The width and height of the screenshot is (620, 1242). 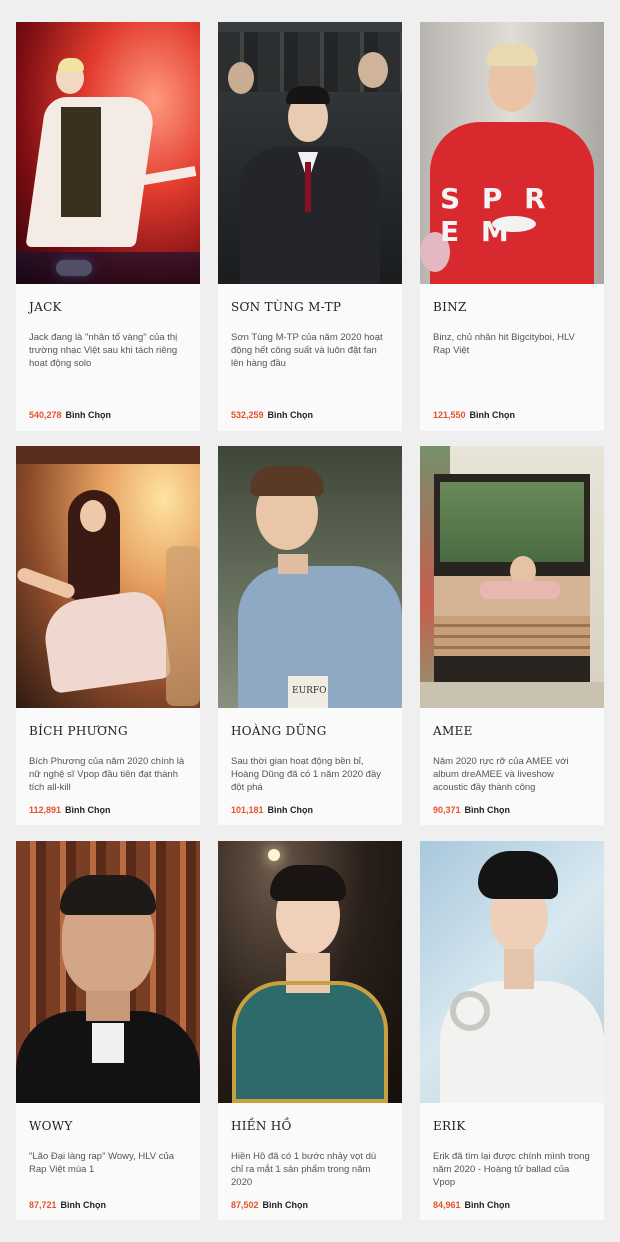 I want to click on artist-name: BINZ, so click(x=450, y=307).